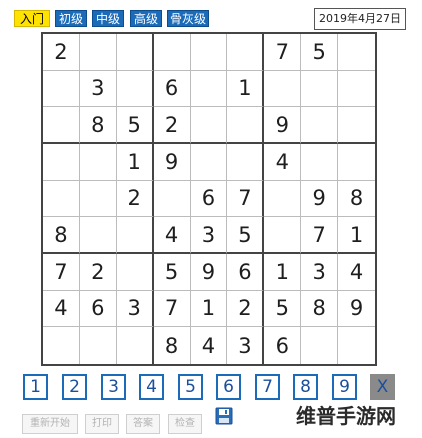  Describe the element at coordinates (283, 89) in the screenshot. I see `sudoku-cell-r2-c7` at that location.